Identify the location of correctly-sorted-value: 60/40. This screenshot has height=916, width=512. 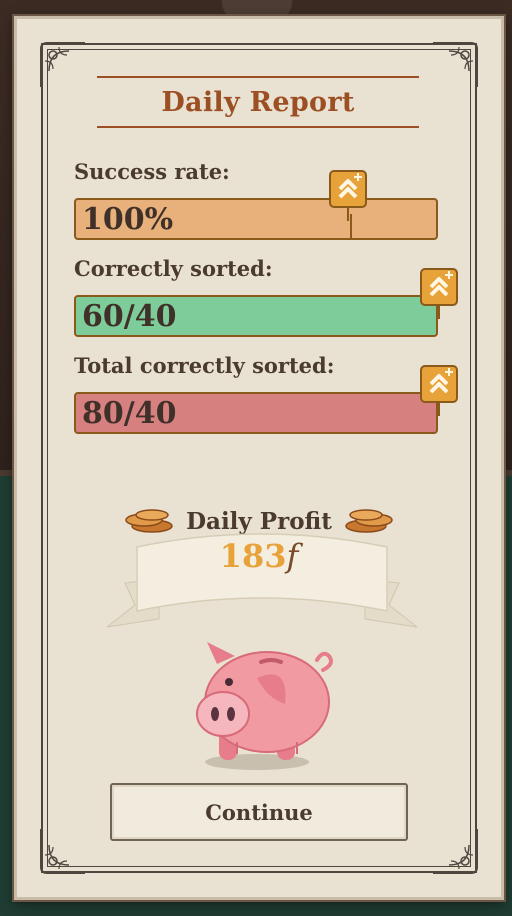
(129, 316).